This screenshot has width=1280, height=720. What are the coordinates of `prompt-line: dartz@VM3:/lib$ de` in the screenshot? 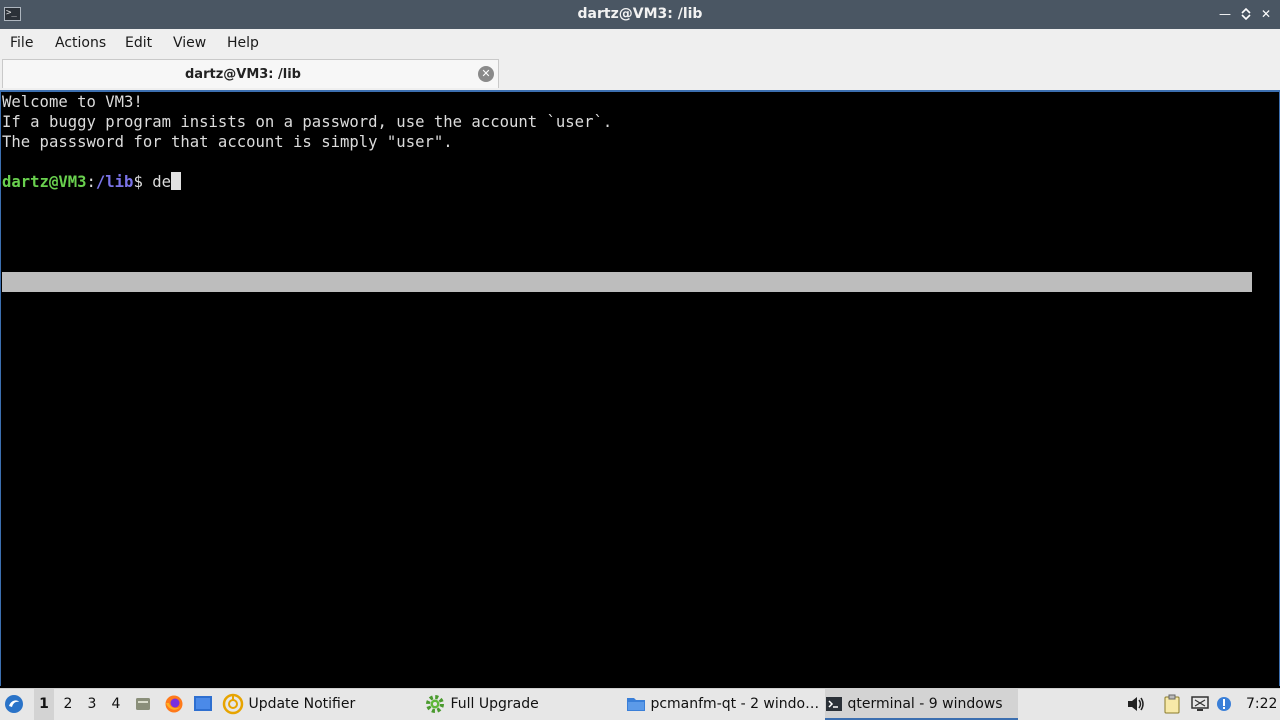 It's located at (92, 182).